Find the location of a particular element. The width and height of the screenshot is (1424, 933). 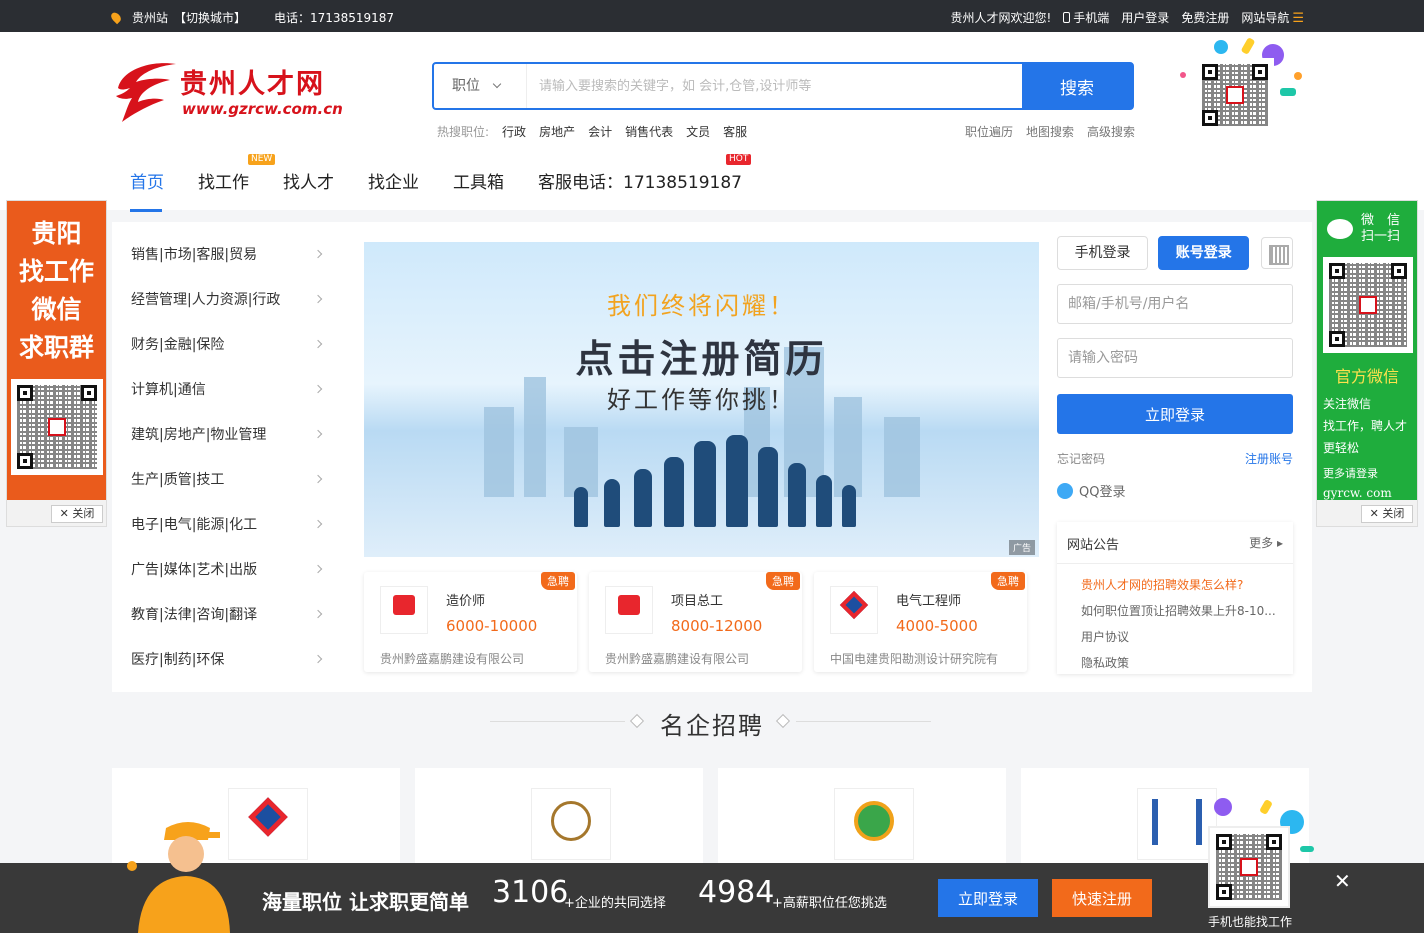

banner-headline: 我们终将闪耀！ is located at coordinates (701, 306).